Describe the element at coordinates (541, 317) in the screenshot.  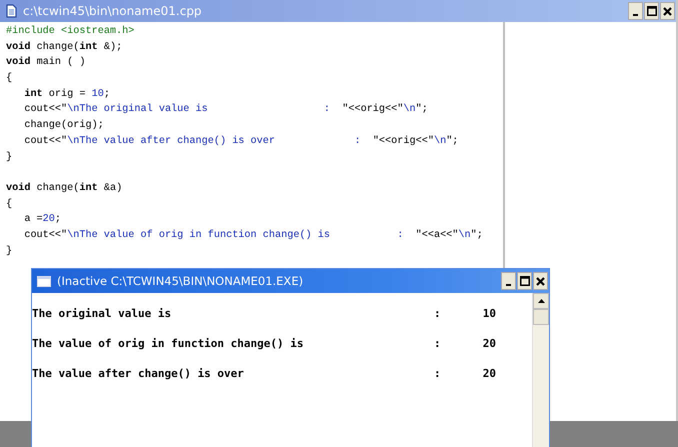
I see `scroll-thumb` at that location.